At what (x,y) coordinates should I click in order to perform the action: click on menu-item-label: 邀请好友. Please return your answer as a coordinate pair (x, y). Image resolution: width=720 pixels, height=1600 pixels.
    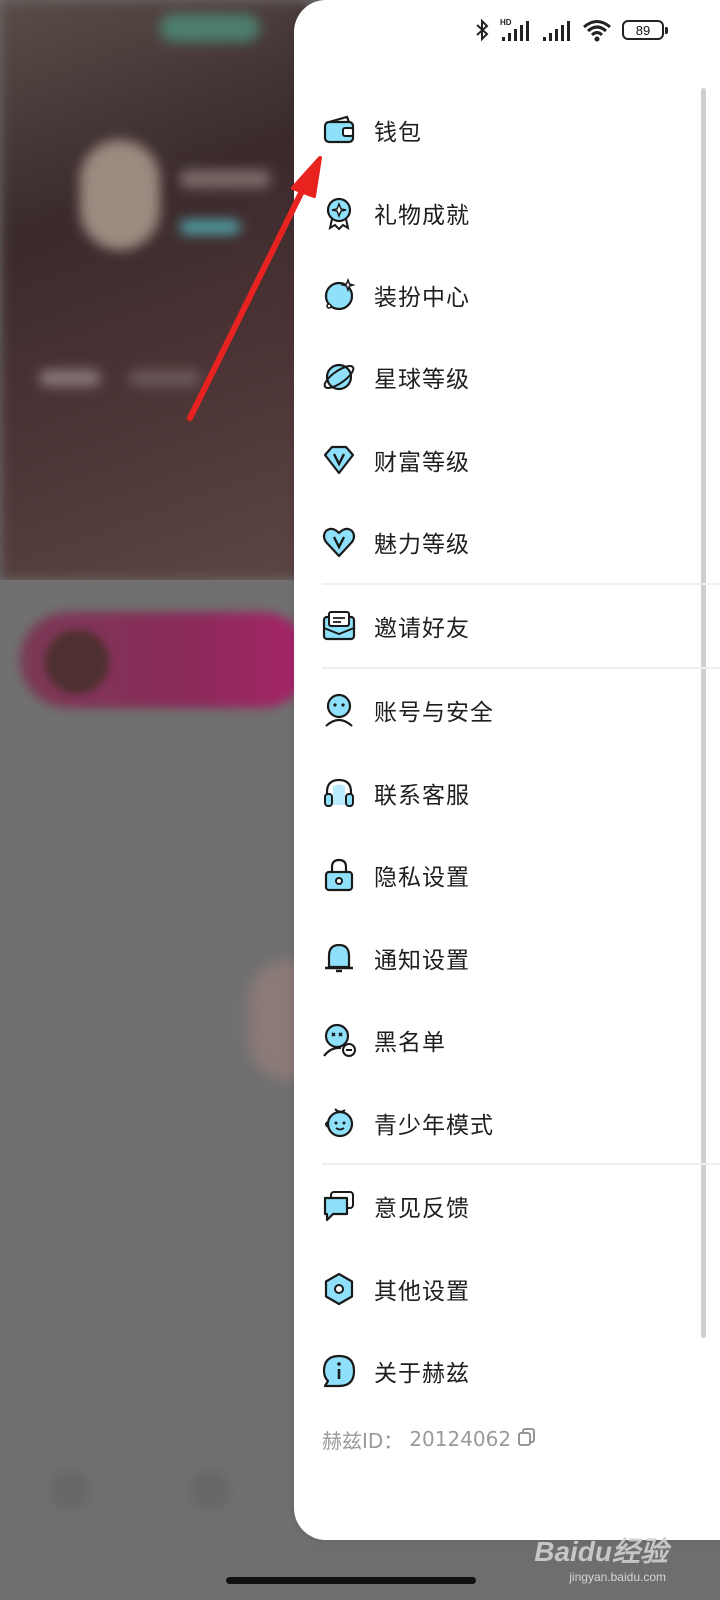
    Looking at the image, I should click on (422, 629).